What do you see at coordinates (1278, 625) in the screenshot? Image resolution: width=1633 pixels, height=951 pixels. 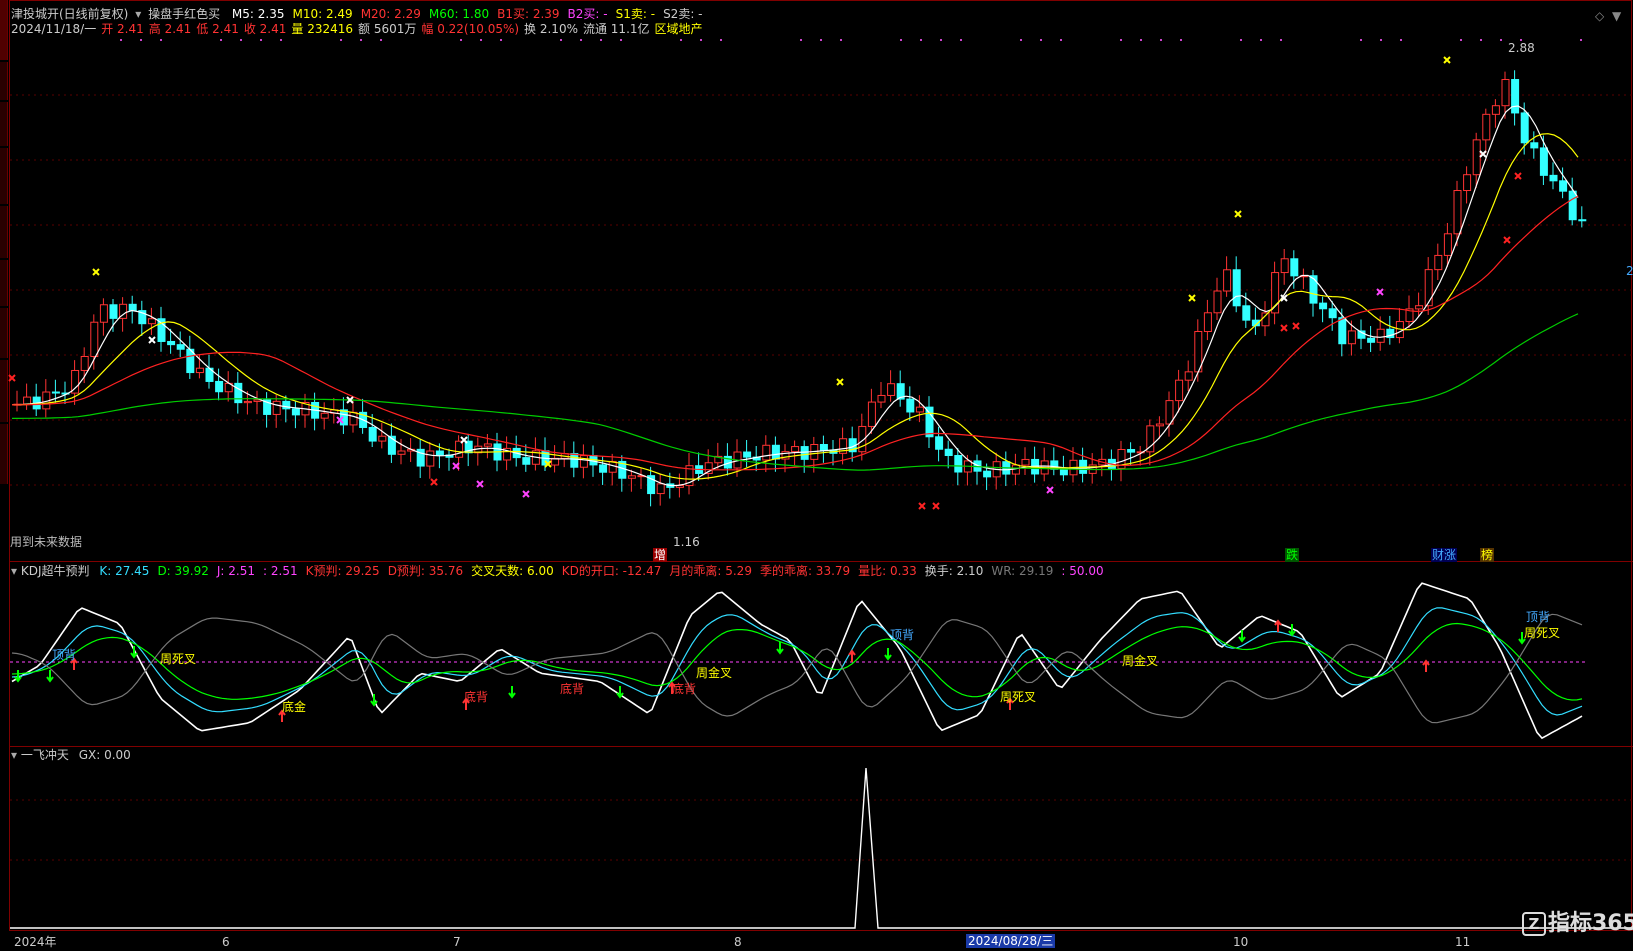 I see `arrow-up-icon` at bounding box center [1278, 625].